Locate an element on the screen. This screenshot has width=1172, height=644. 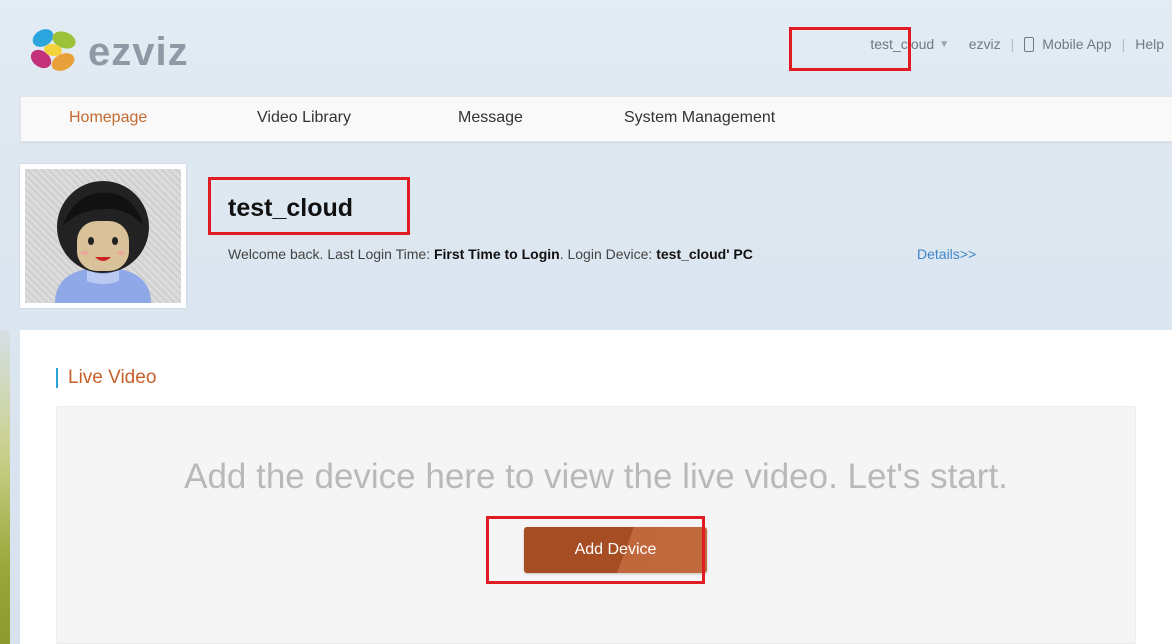
ezviz-logo: ezviz is located at coordinates (107, 52).